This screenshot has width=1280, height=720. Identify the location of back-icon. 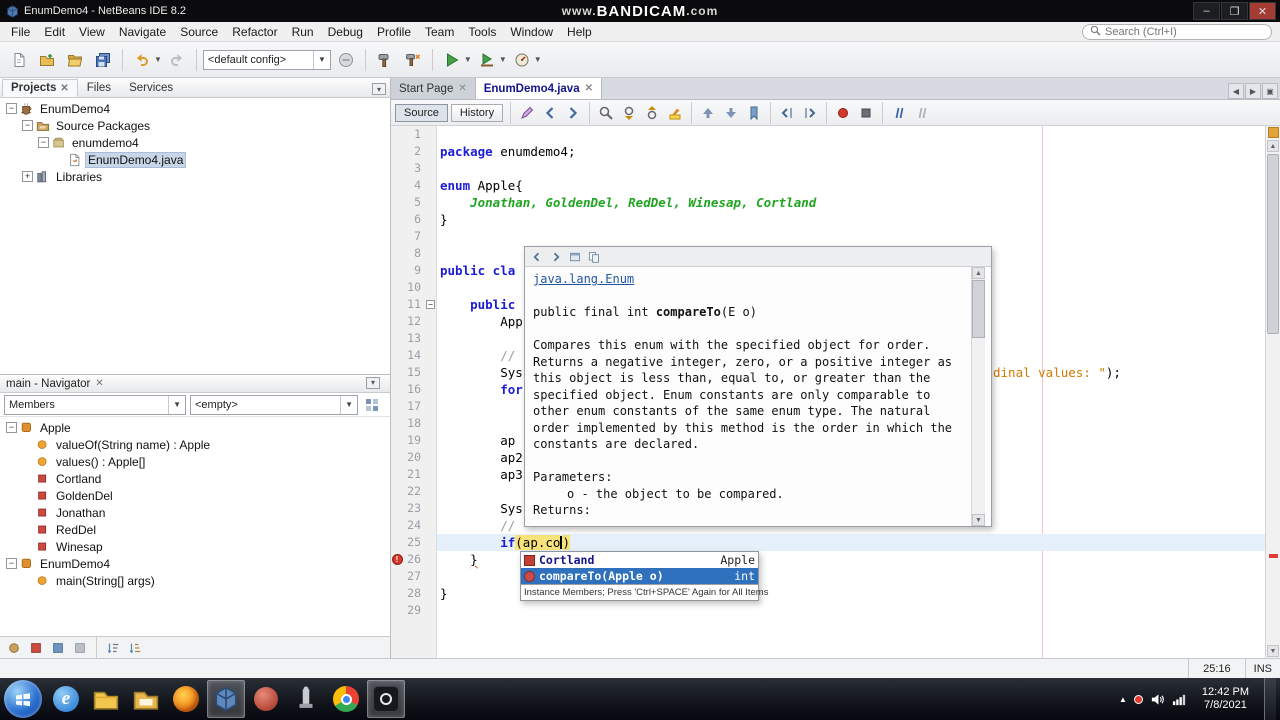
(550, 113).